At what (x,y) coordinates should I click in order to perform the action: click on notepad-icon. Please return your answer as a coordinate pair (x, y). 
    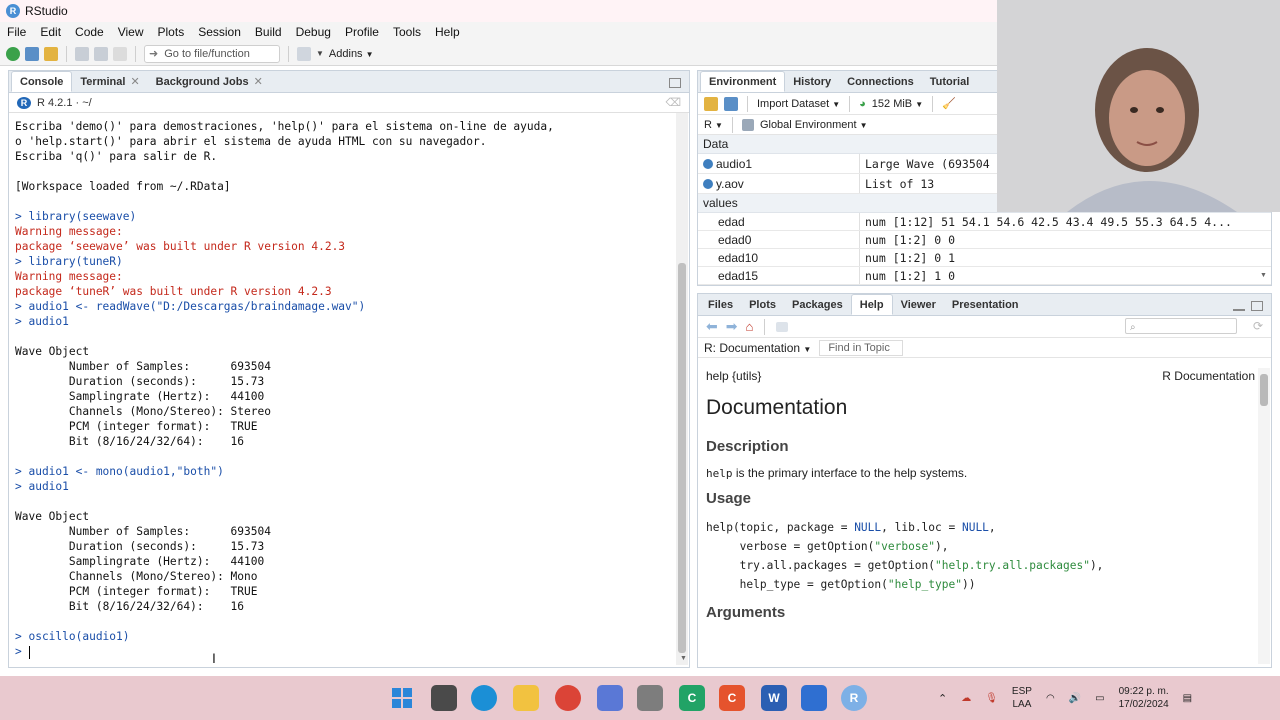
    Looking at the image, I should click on (814, 698).